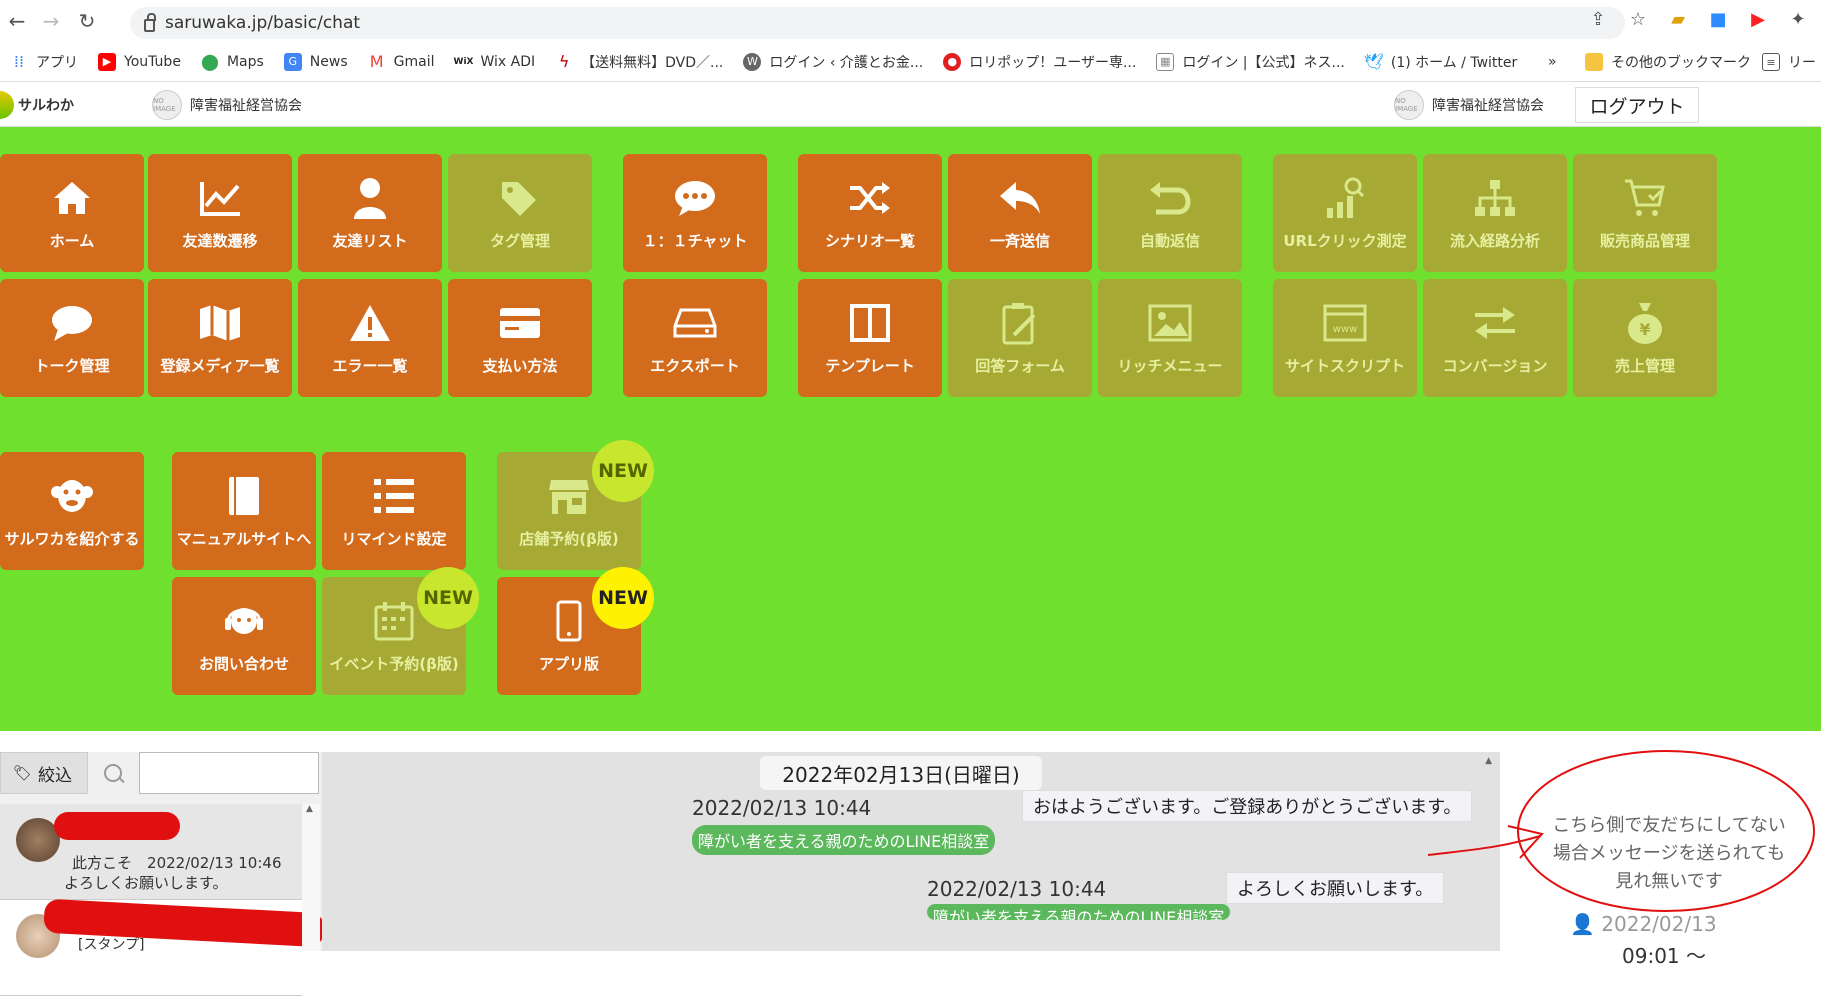 The image size is (1821, 996). Describe the element at coordinates (72, 198) in the screenshot. I see `home-icon` at that location.